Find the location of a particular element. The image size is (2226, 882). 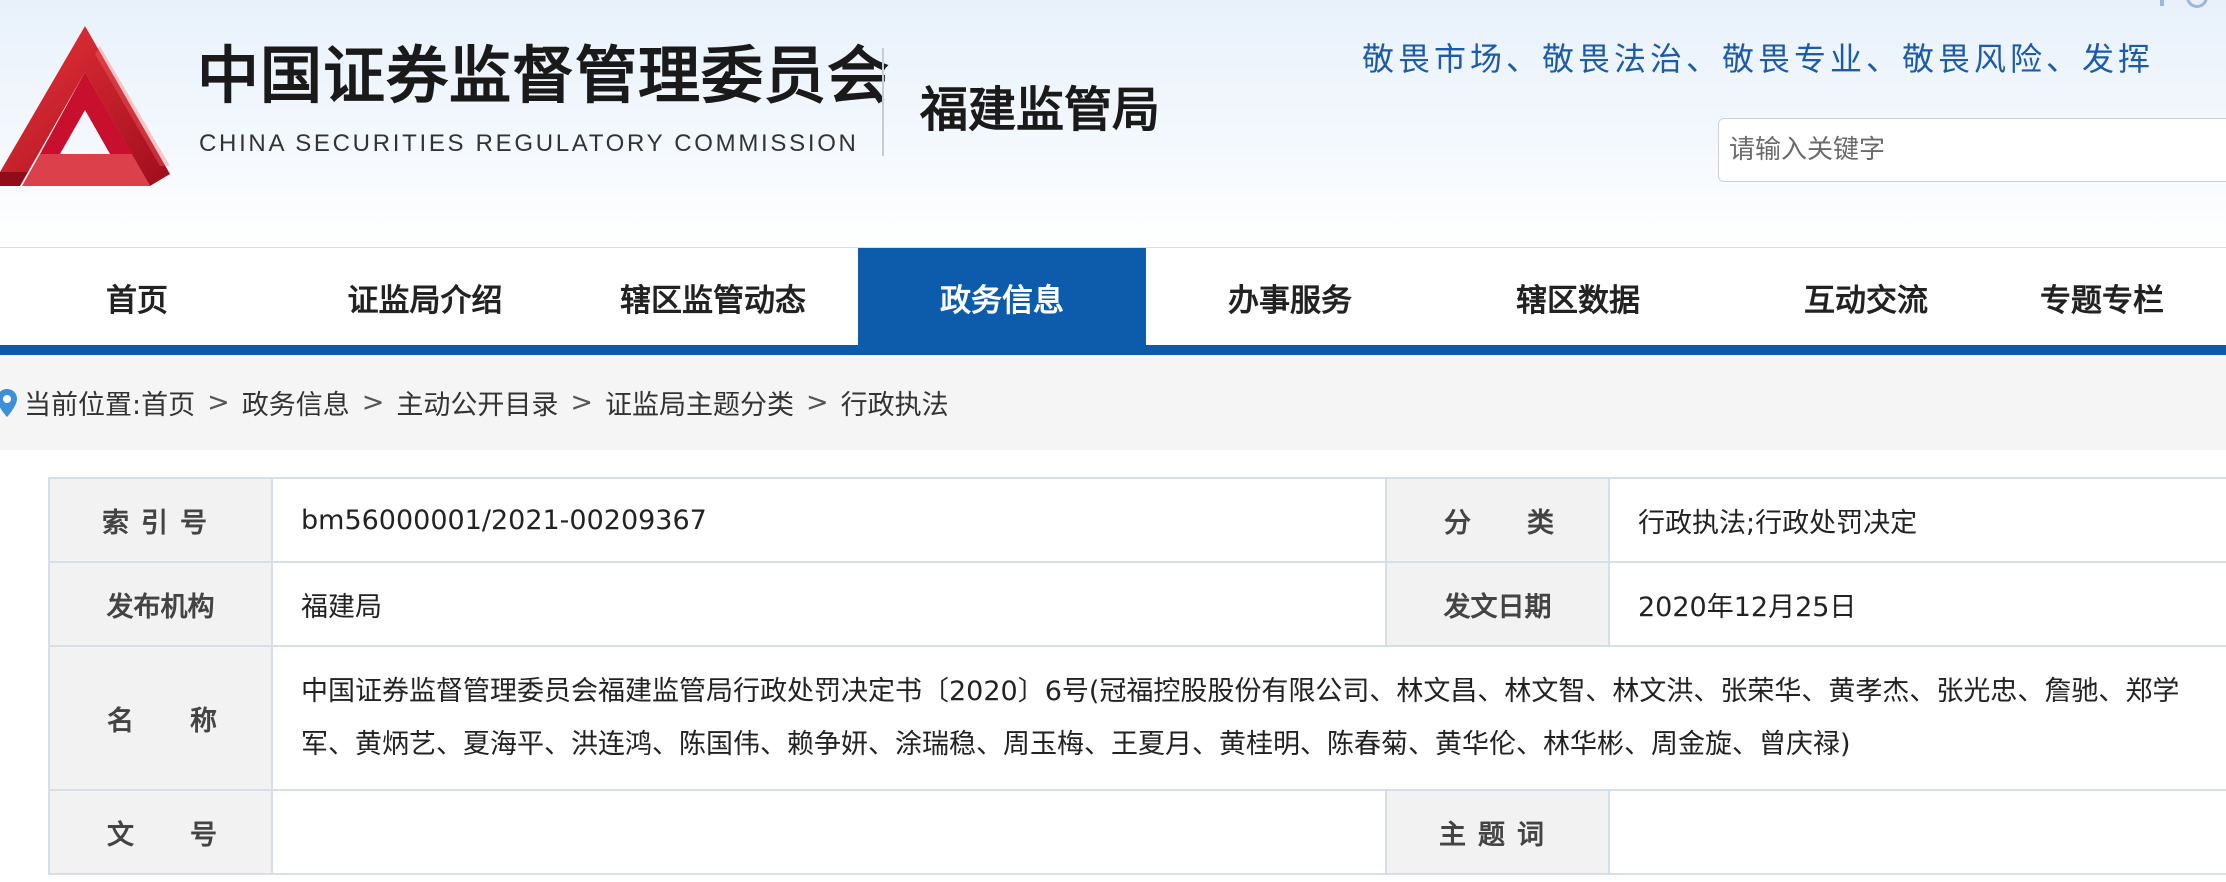

keyword-value is located at coordinates (1917, 832).